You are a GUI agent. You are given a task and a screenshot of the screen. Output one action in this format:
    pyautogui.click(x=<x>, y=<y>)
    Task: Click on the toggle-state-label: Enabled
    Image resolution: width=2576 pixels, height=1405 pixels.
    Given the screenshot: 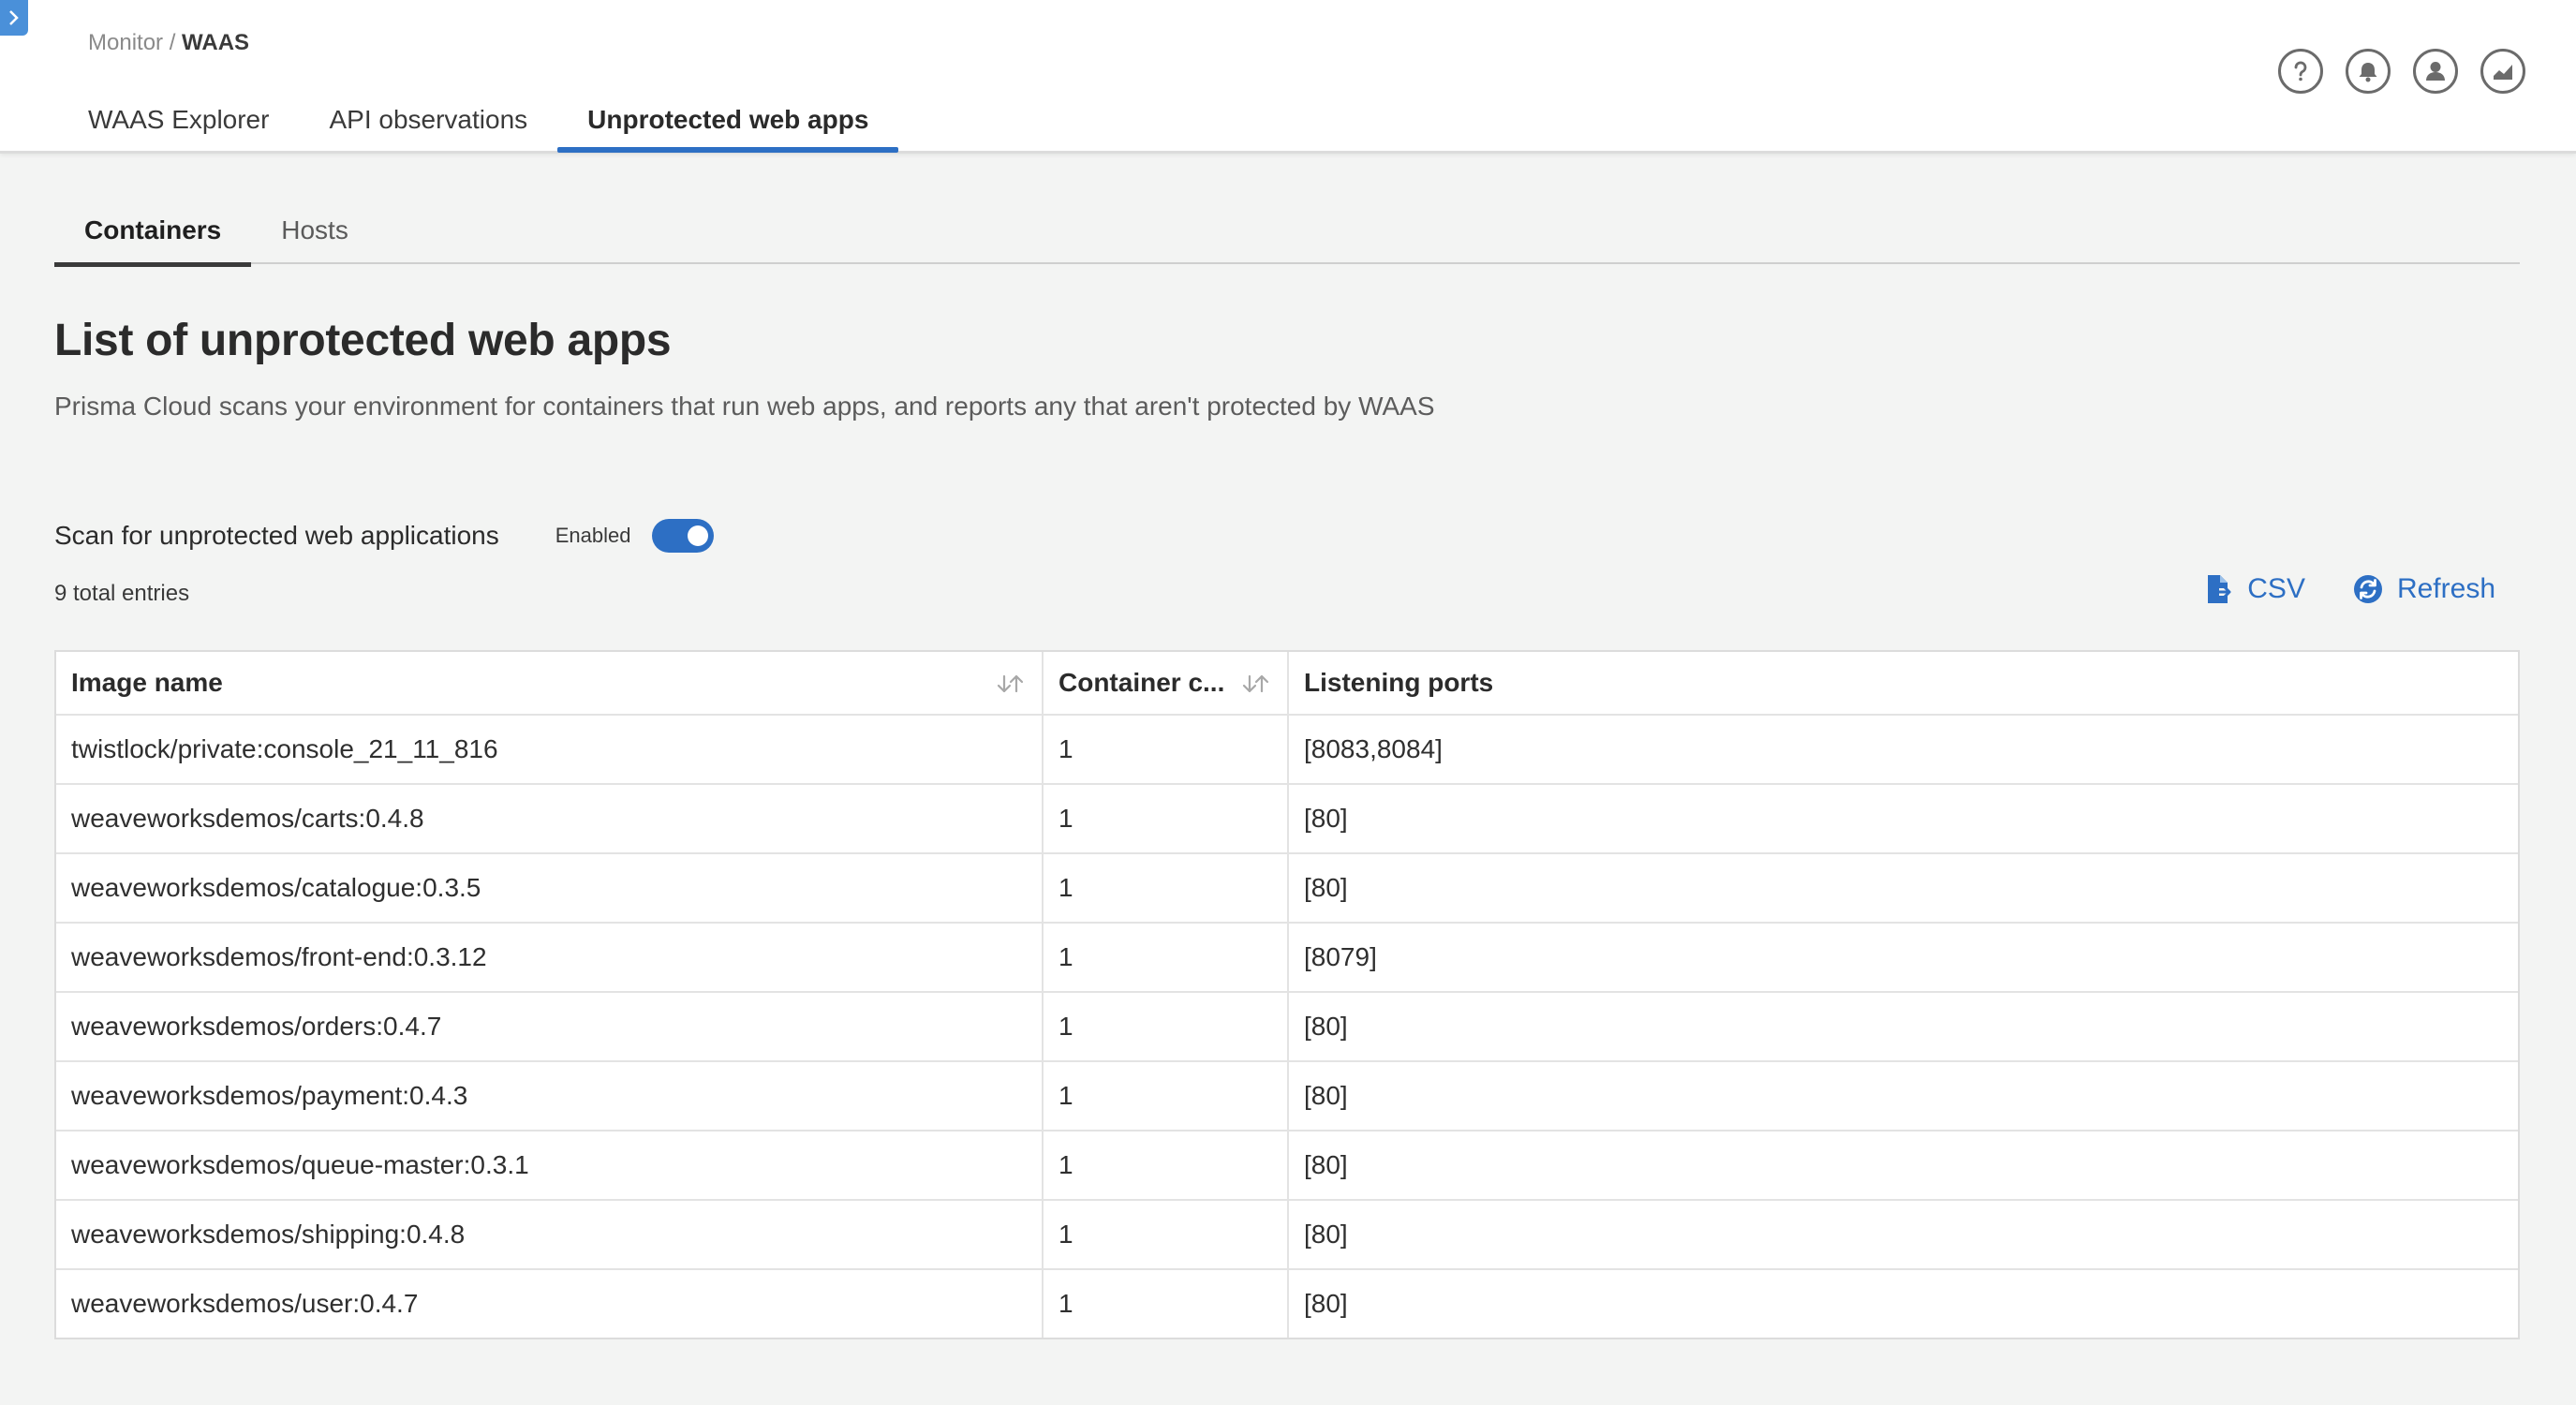 What is the action you would take?
    pyautogui.click(x=593, y=535)
    